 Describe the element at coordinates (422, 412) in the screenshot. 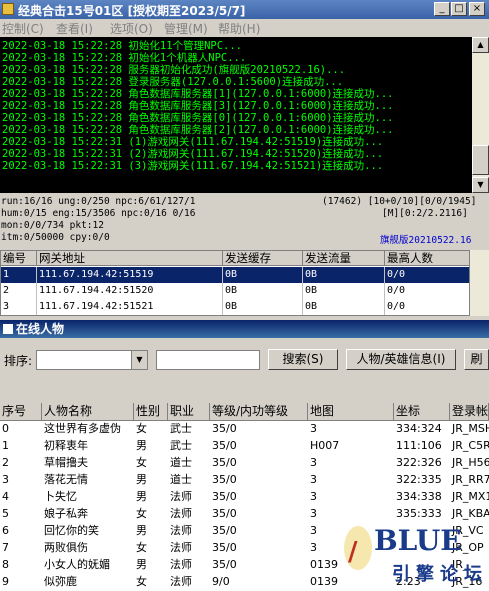

I see `header-coords: 坐标` at that location.